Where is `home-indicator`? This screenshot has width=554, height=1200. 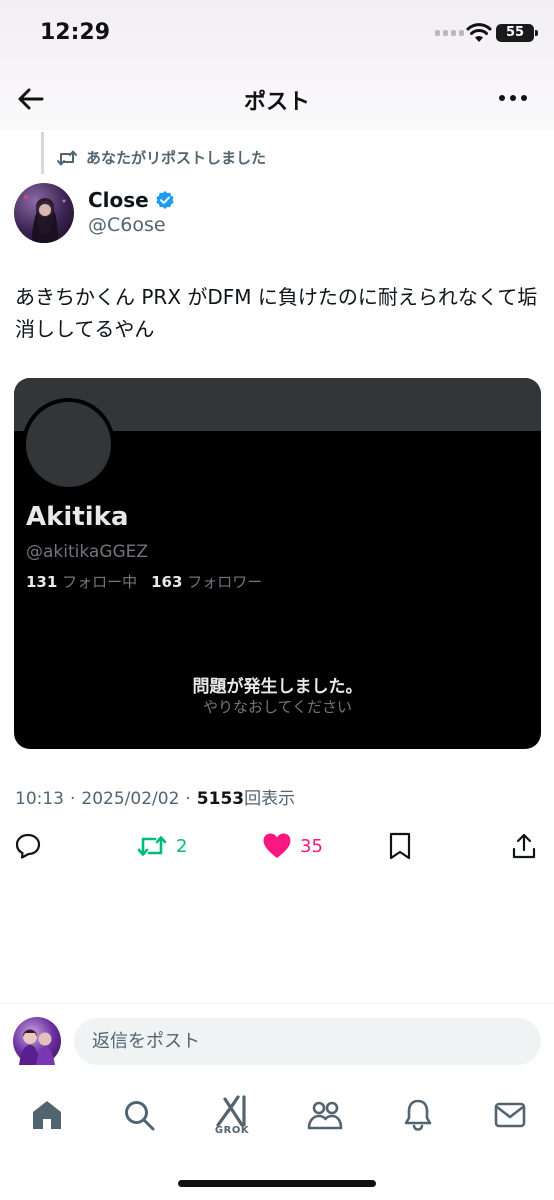 home-indicator is located at coordinates (277, 1183).